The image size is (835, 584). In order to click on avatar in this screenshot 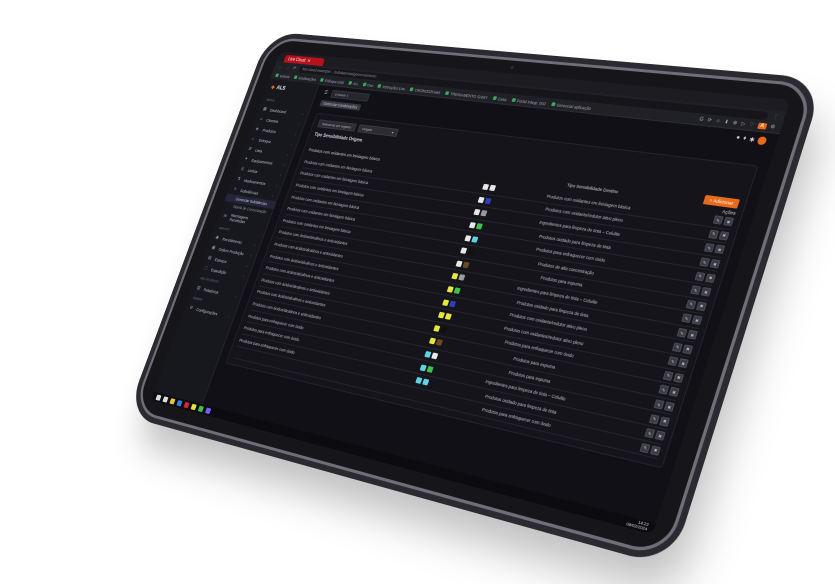, I will do `click(762, 141)`.